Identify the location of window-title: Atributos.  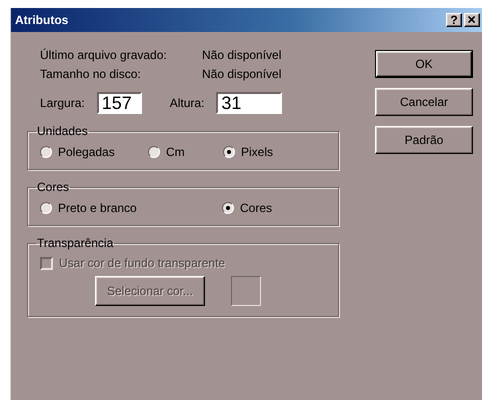
(42, 20).